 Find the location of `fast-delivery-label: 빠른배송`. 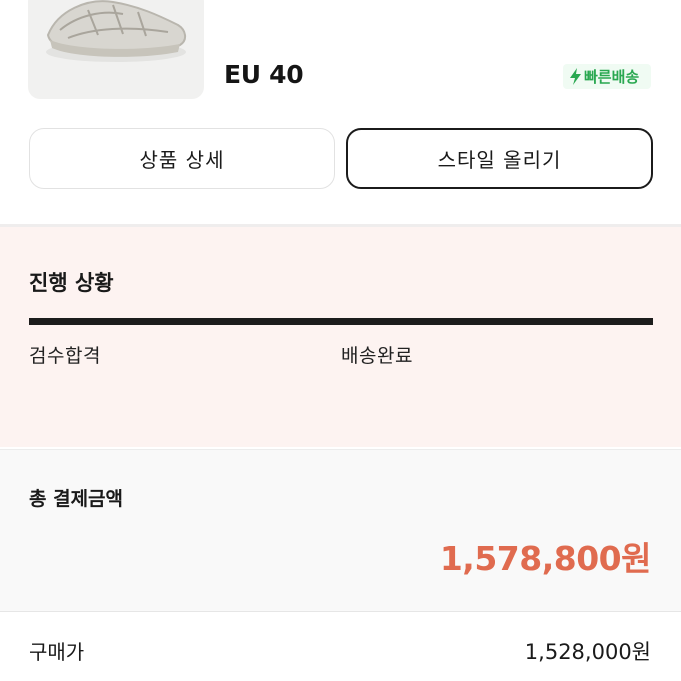

fast-delivery-label: 빠른배송 is located at coordinates (612, 77).